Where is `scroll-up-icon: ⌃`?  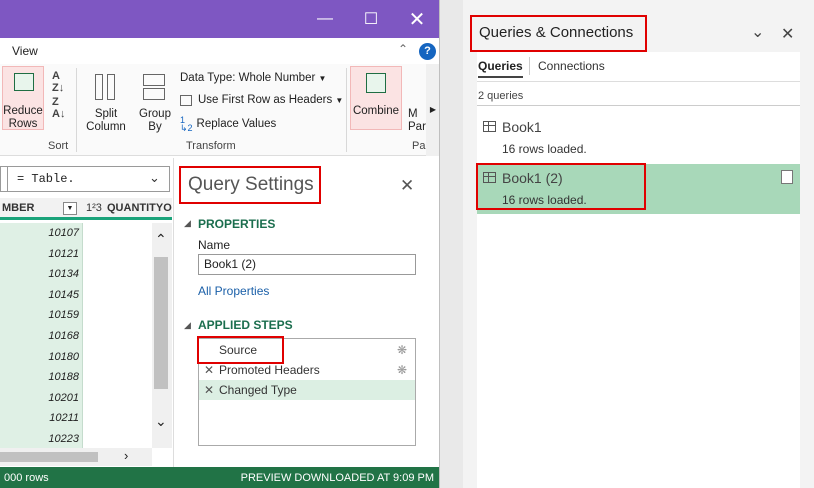 scroll-up-icon: ⌃ is located at coordinates (161, 239).